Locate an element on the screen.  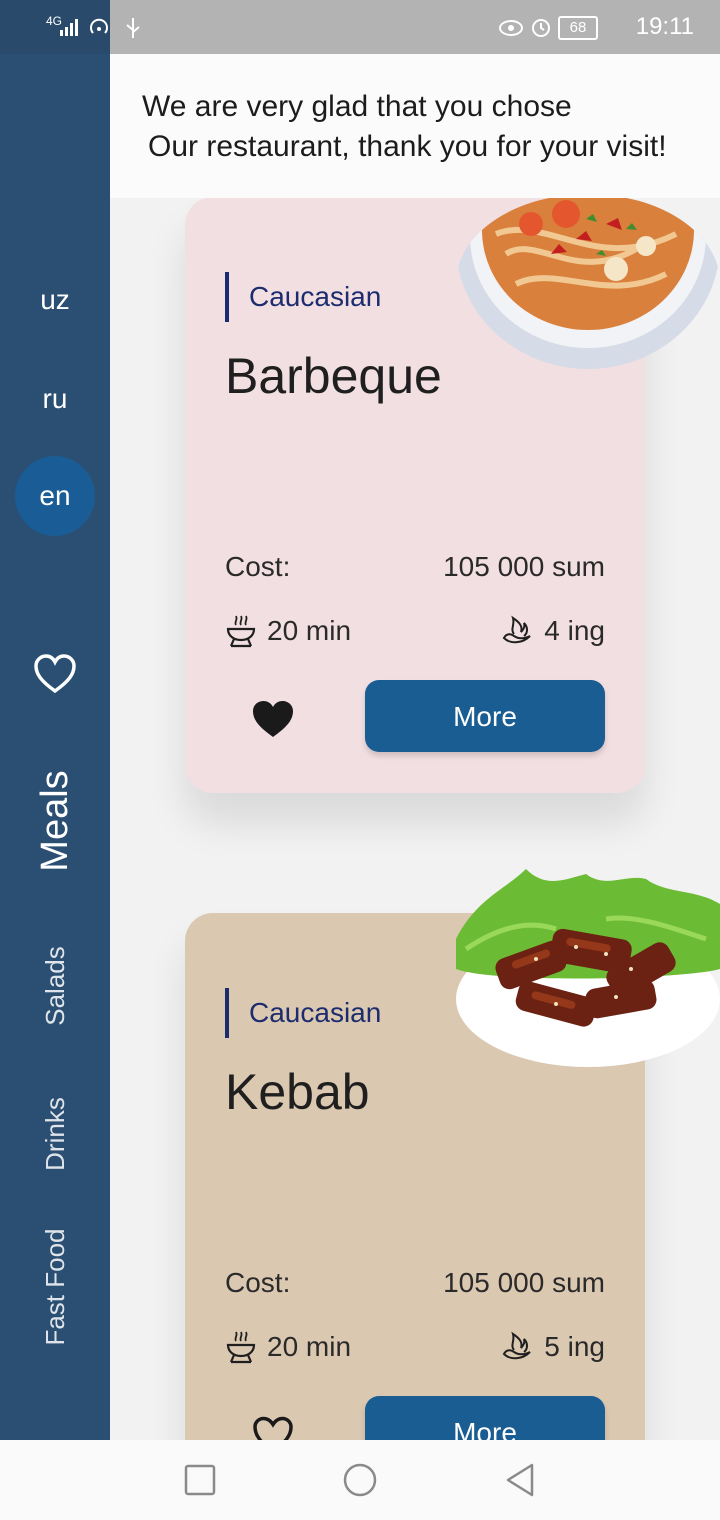
meal-name: Kebab is located at coordinates (297, 1092).